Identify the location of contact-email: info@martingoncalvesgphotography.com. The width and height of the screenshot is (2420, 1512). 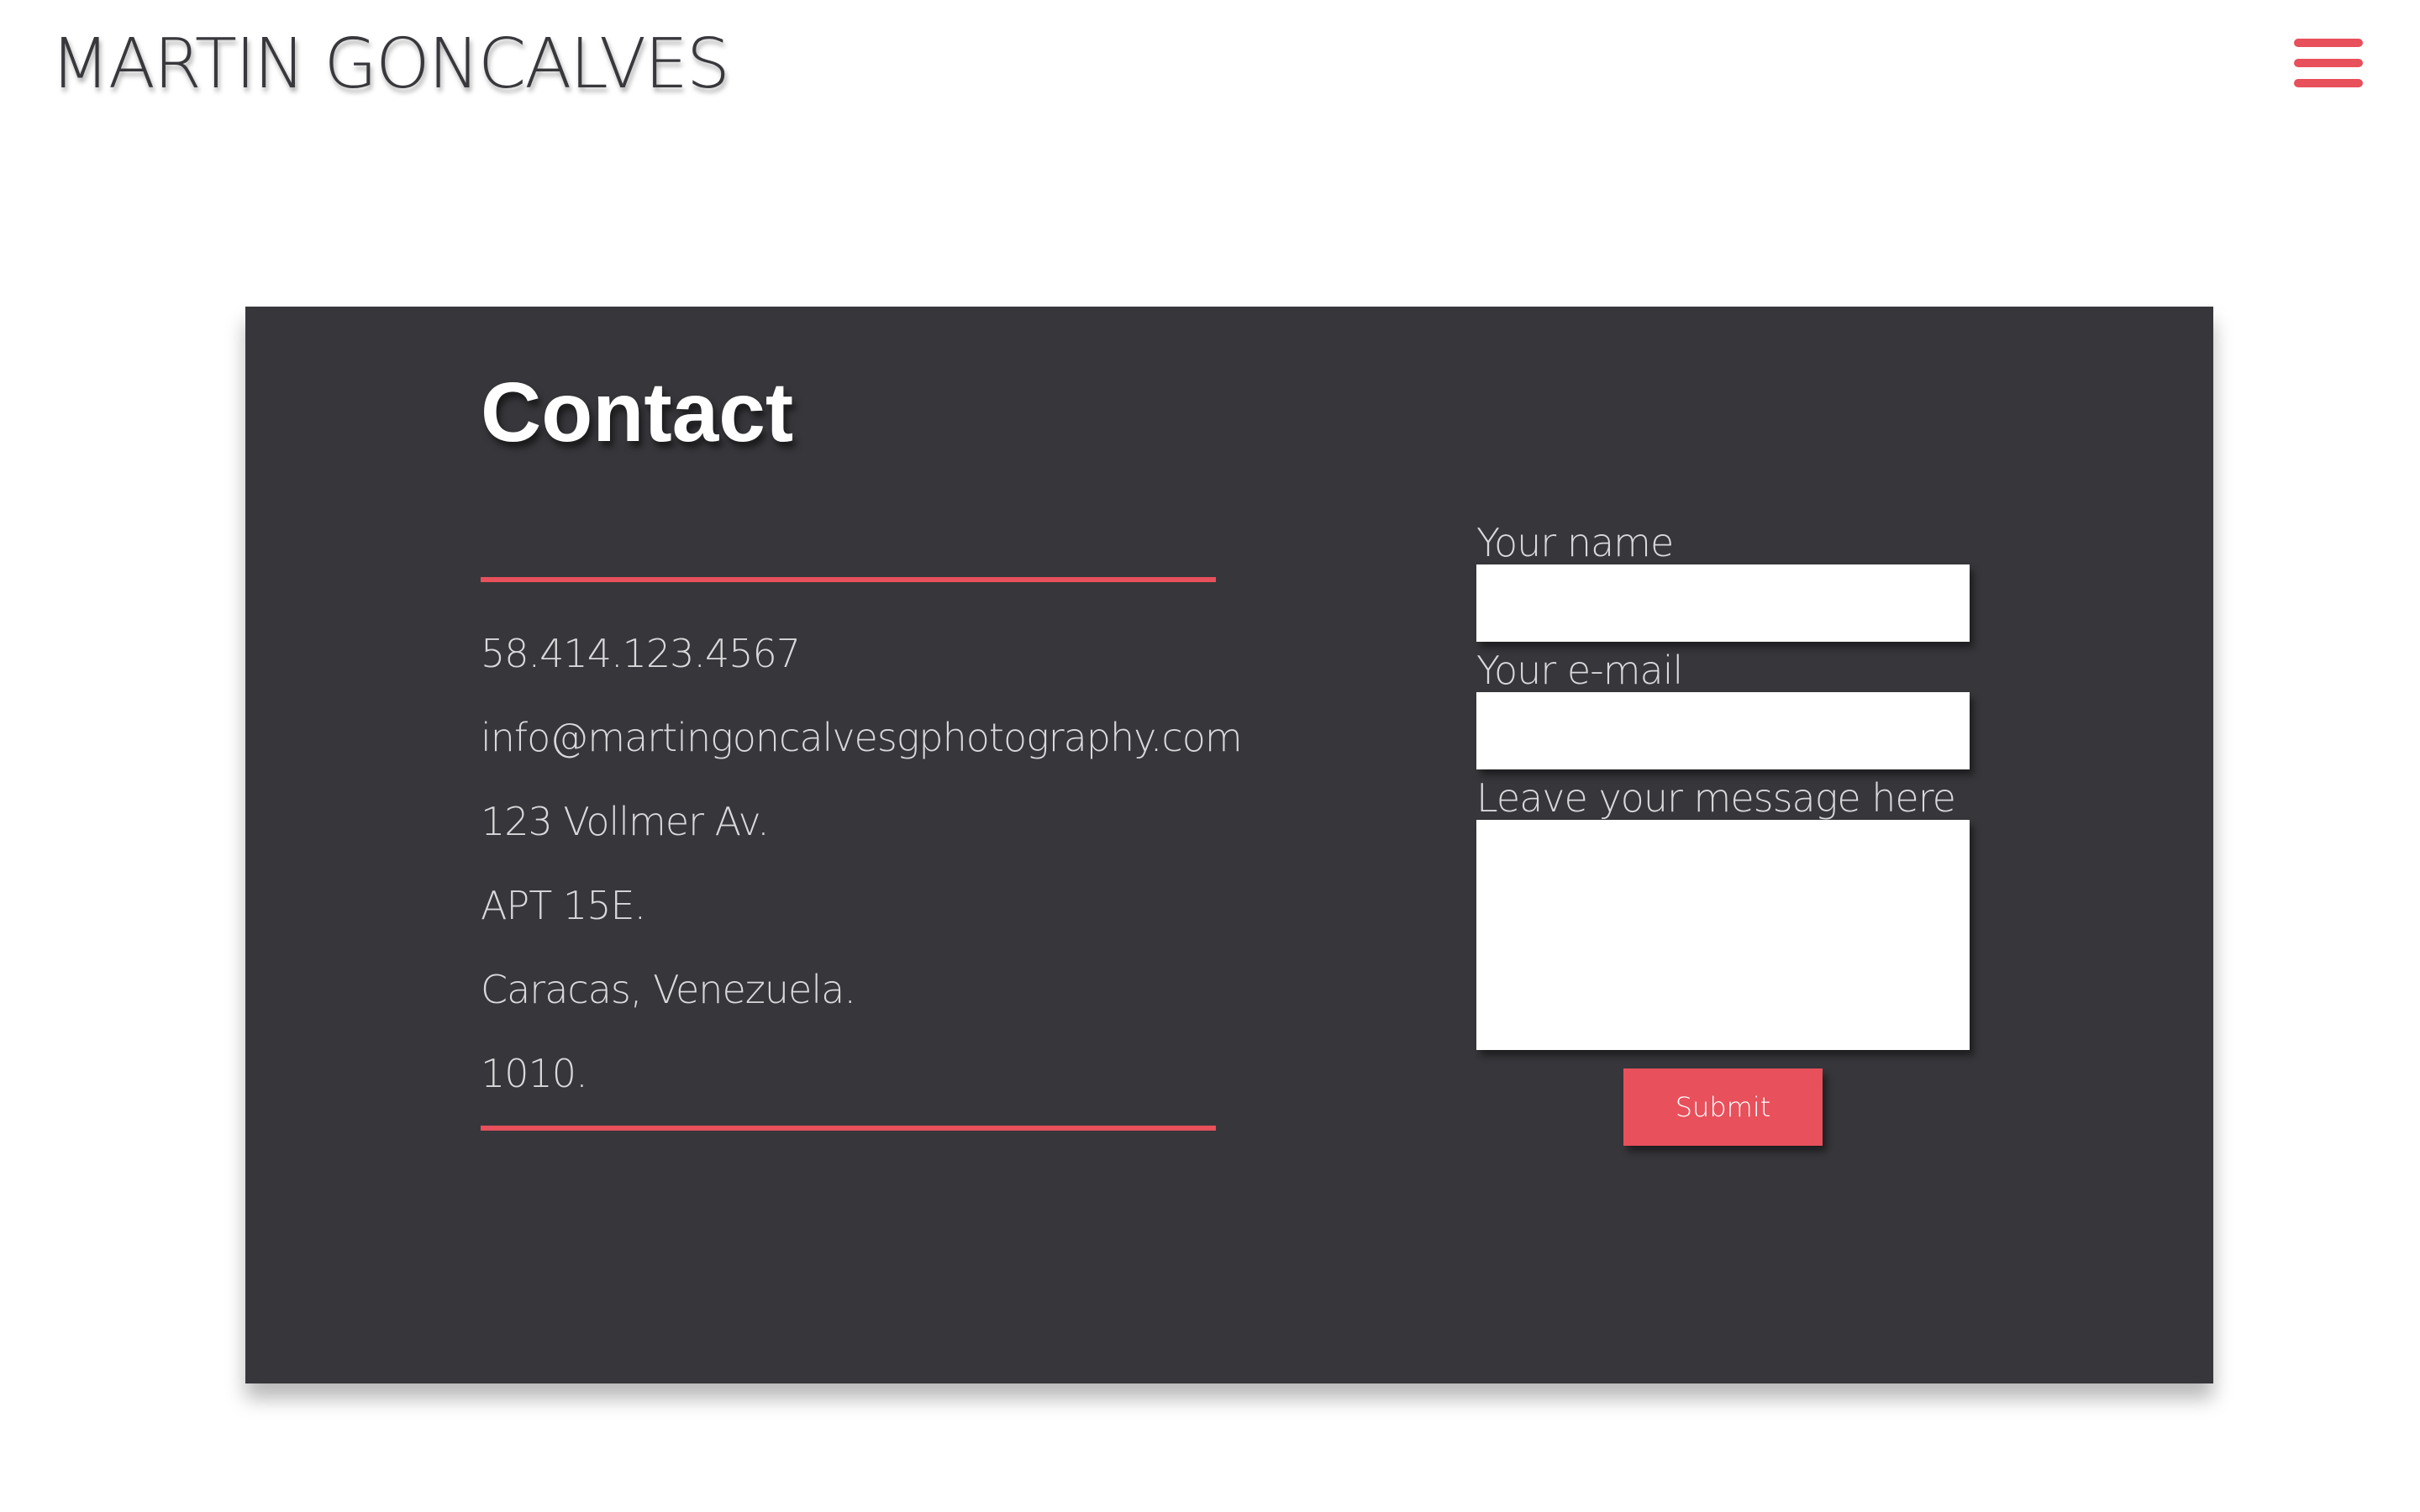
(862, 737).